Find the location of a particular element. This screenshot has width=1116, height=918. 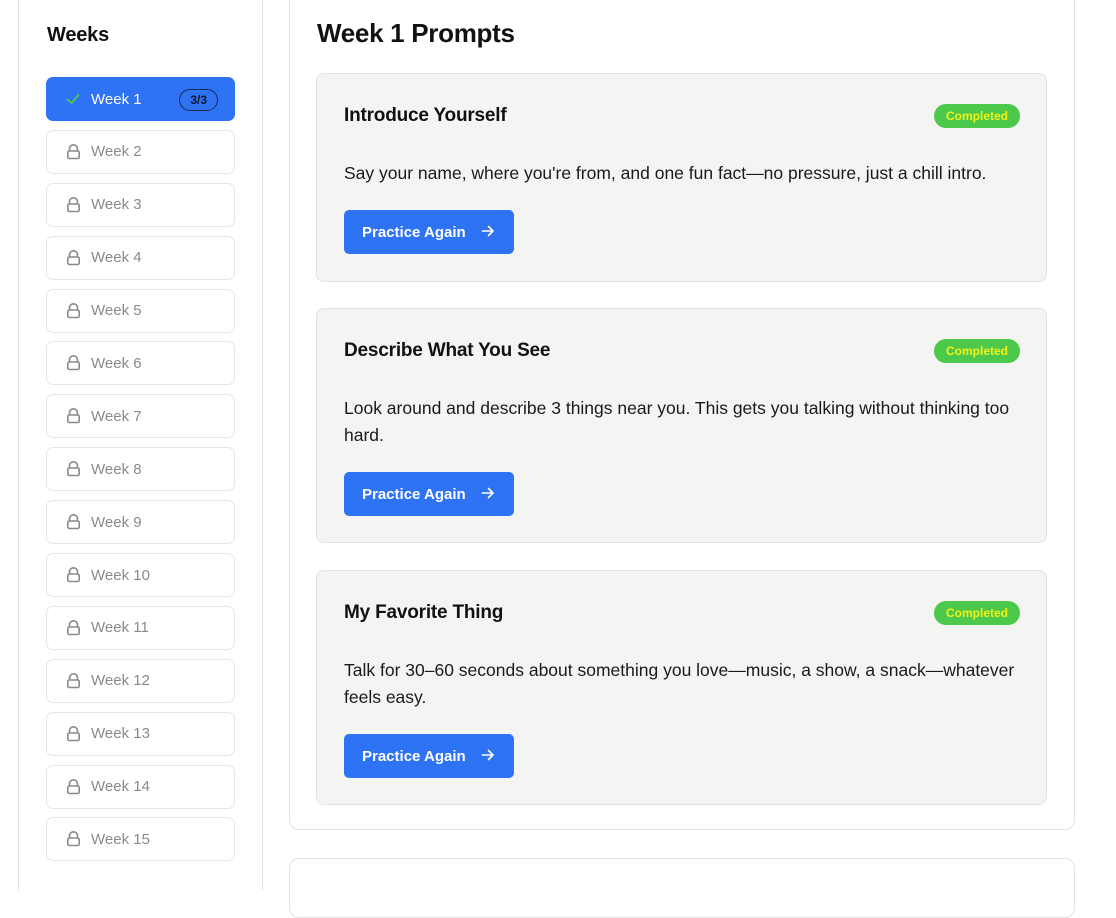

week-label: Week 15 is located at coordinates (120, 839).